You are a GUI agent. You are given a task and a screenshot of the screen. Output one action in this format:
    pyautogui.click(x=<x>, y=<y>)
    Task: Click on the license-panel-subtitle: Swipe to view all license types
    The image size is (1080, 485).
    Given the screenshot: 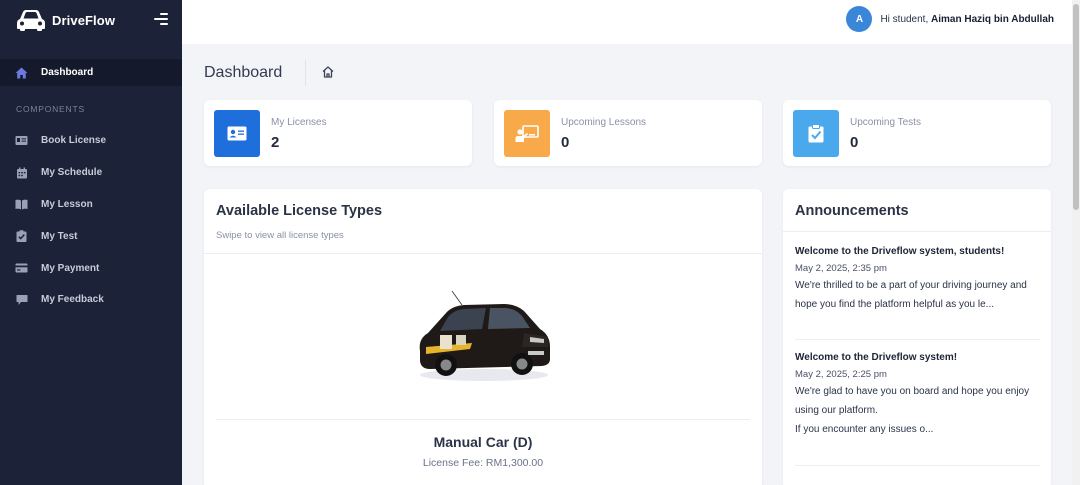 What is the action you would take?
    pyautogui.click(x=280, y=235)
    